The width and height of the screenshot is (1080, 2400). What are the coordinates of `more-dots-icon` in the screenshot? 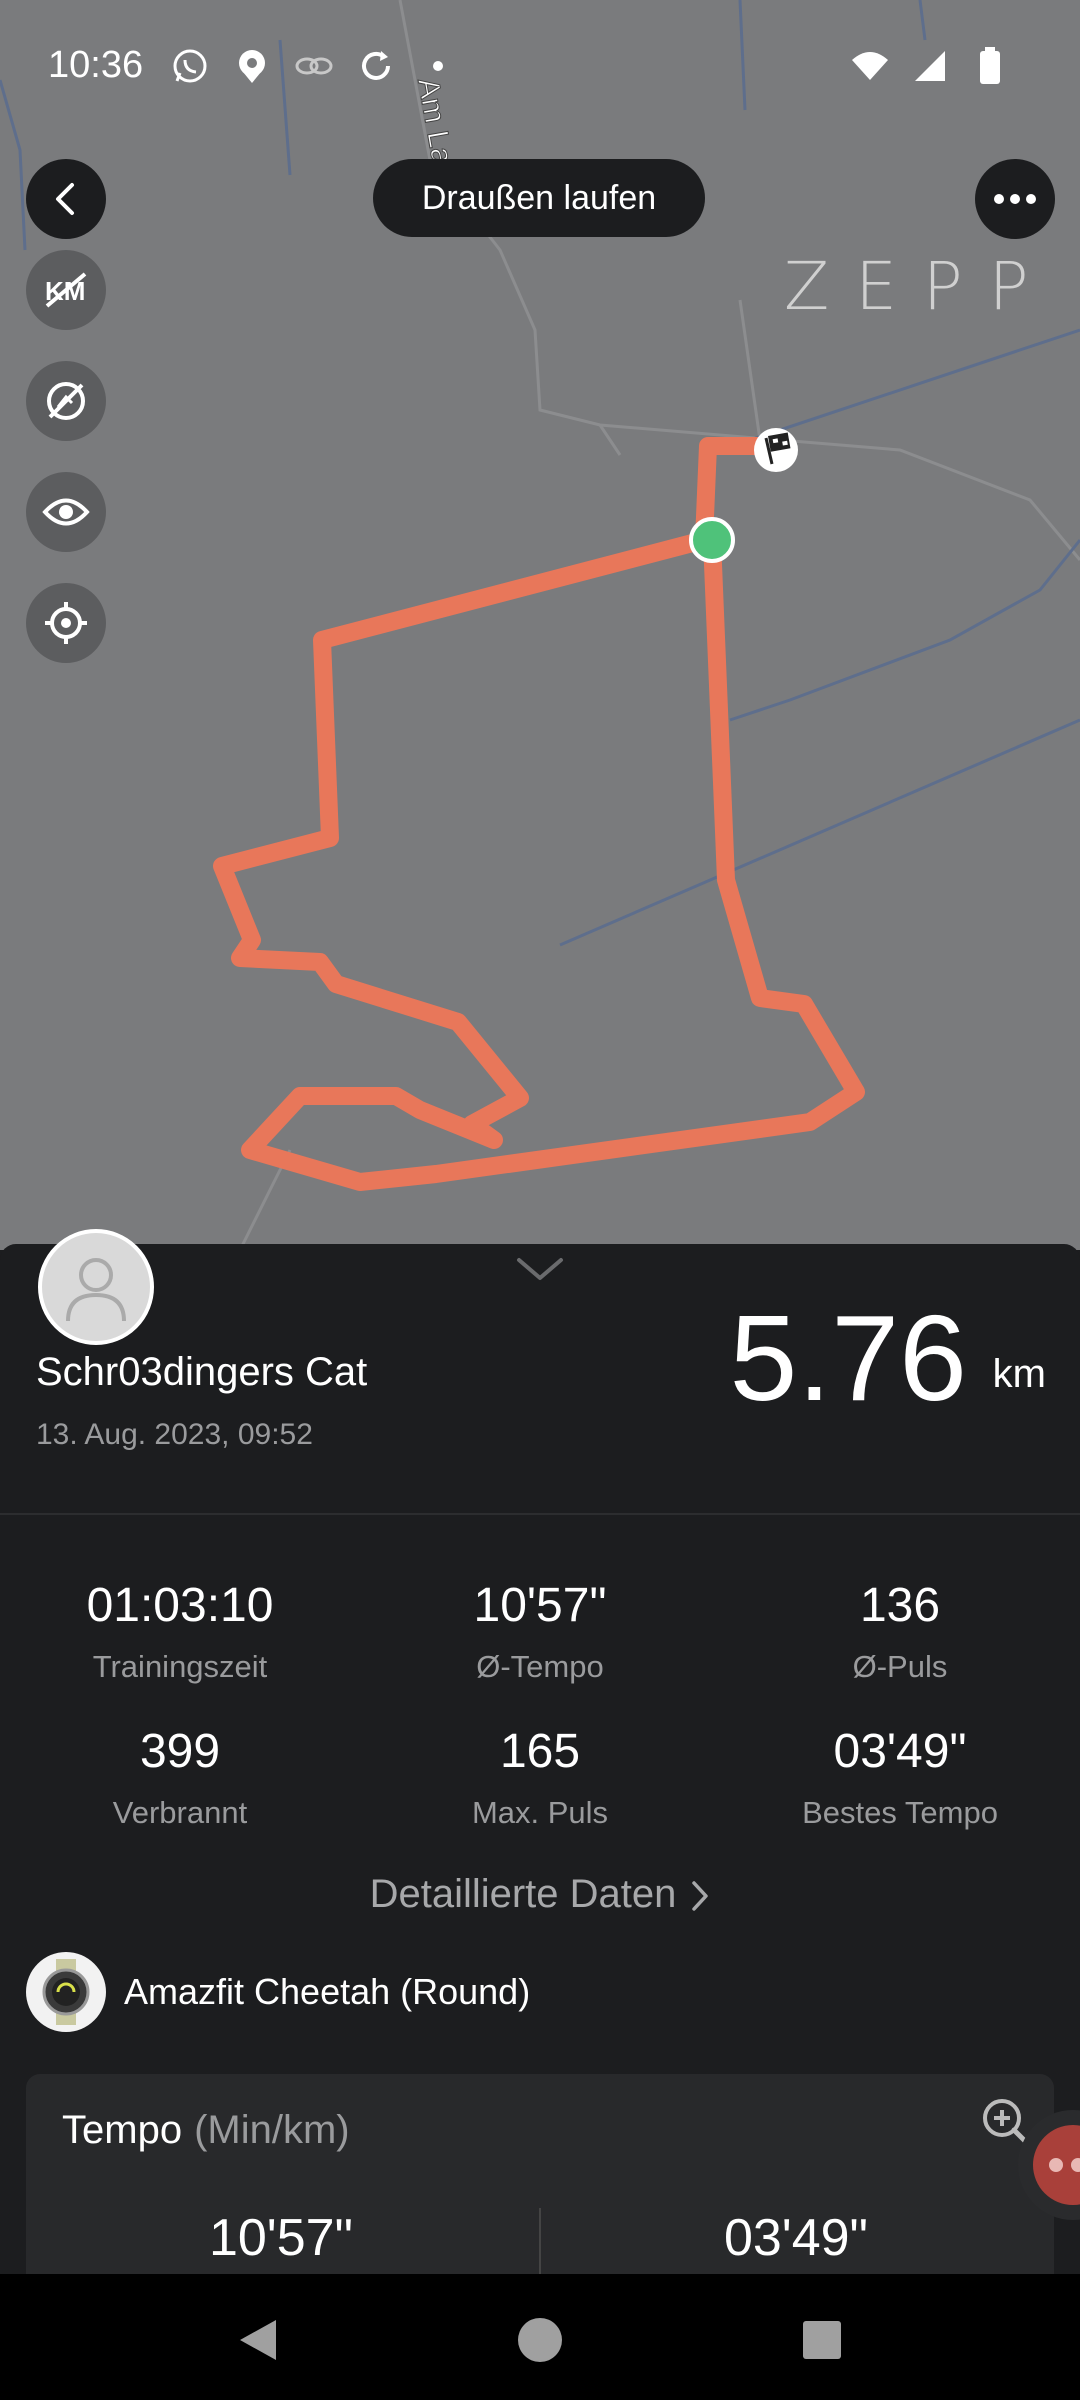 It's located at (1015, 199).